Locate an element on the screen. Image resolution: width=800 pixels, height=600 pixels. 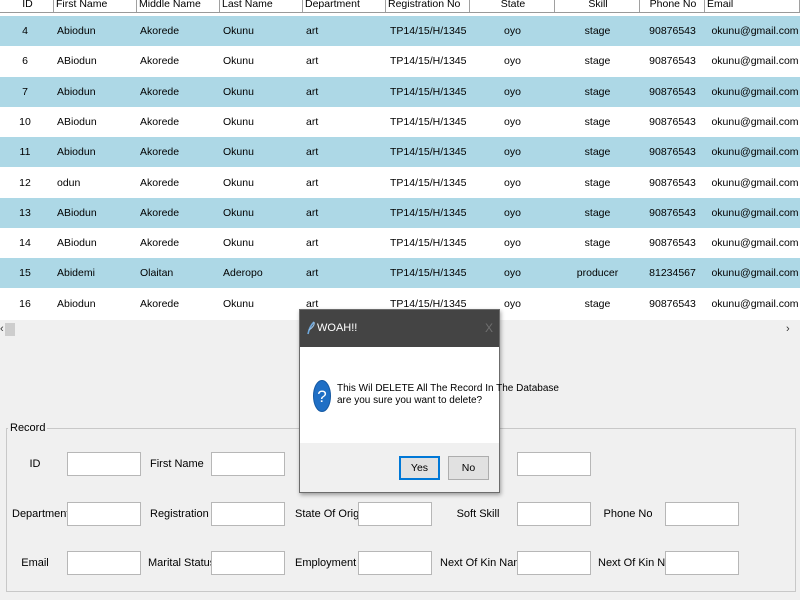
state-of-origin-field is located at coordinates (395, 514).